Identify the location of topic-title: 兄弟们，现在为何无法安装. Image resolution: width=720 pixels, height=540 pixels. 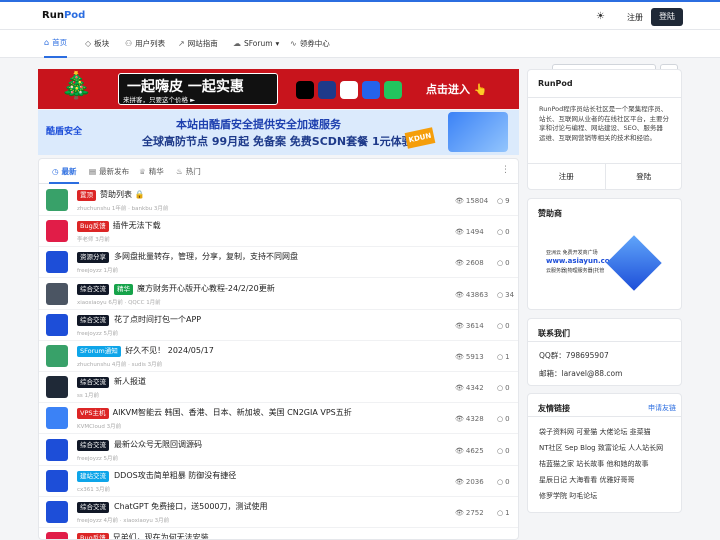
(161, 535).